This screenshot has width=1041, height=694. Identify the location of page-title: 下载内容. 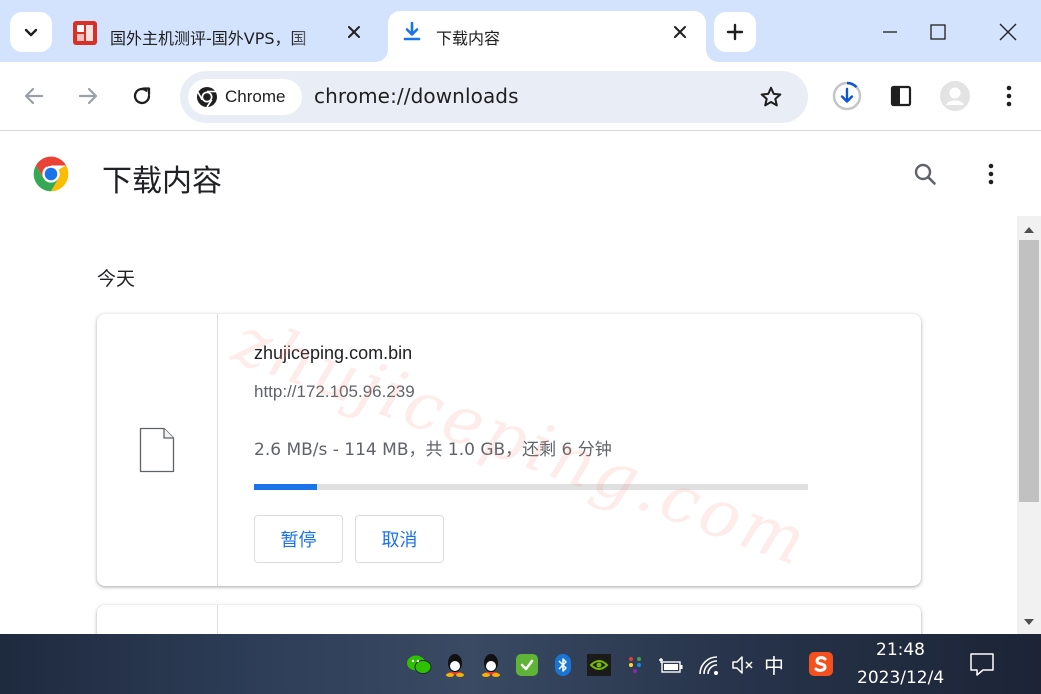
(162, 181).